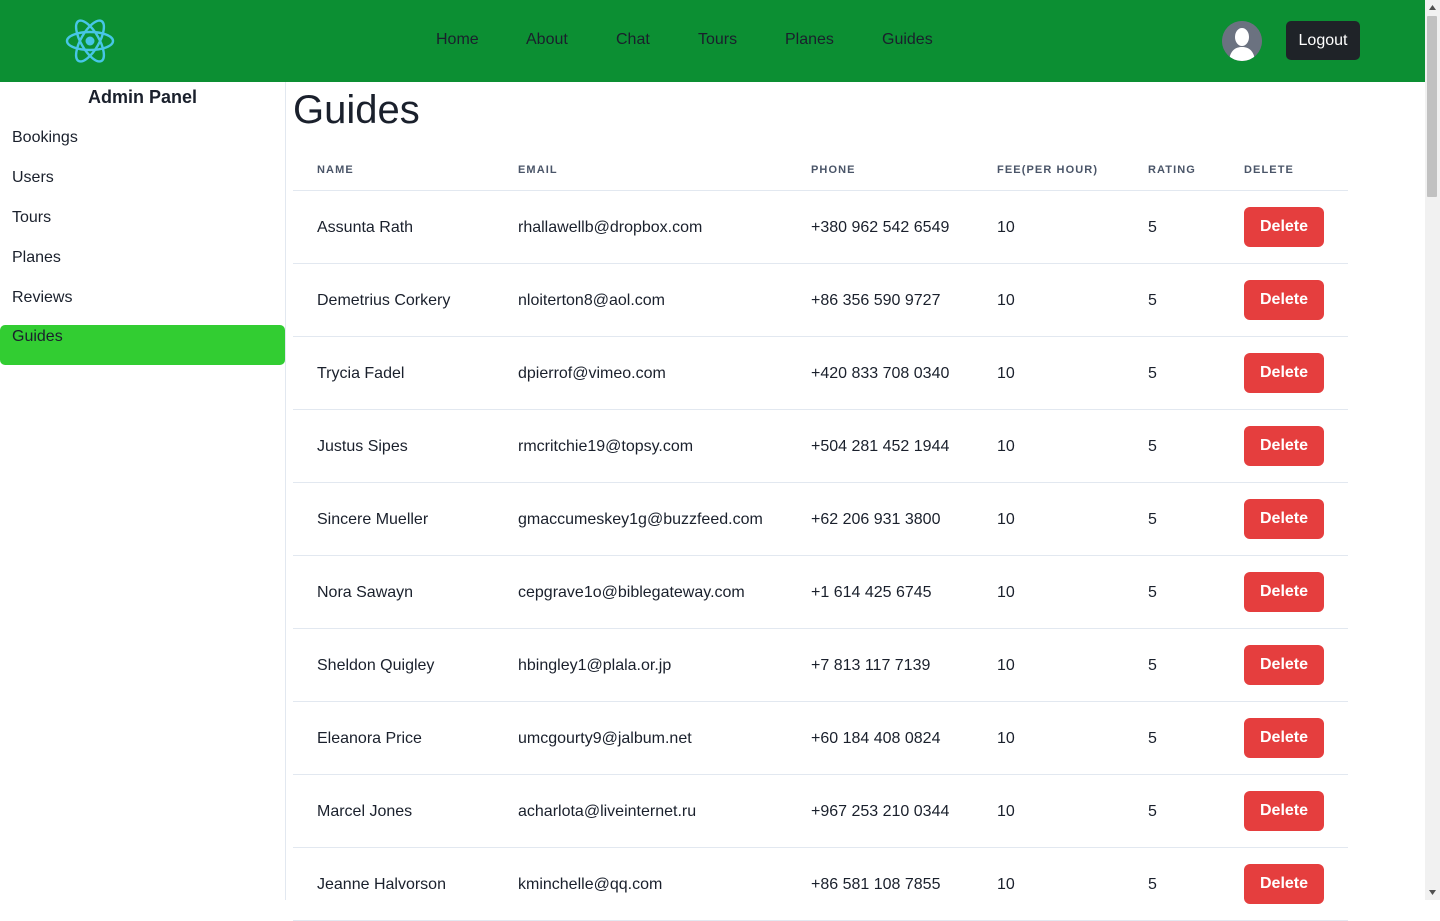 This screenshot has height=921, width=1440. Describe the element at coordinates (142, 146) in the screenshot. I see `sidebar-item-bookings: Bookings` at that location.